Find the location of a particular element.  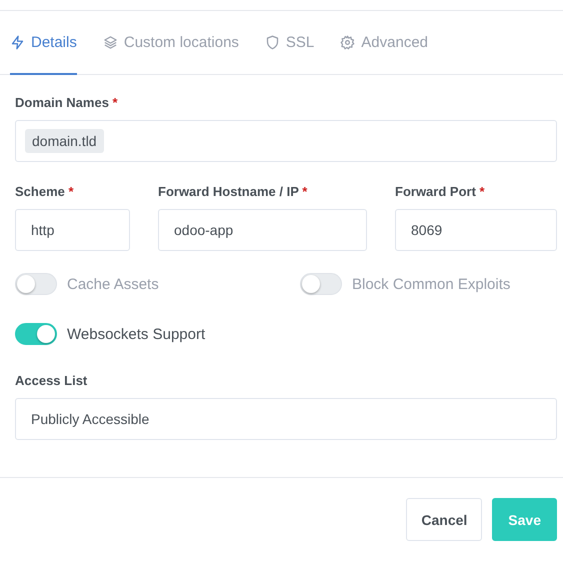

field-label: Domain Names is located at coordinates (62, 102).